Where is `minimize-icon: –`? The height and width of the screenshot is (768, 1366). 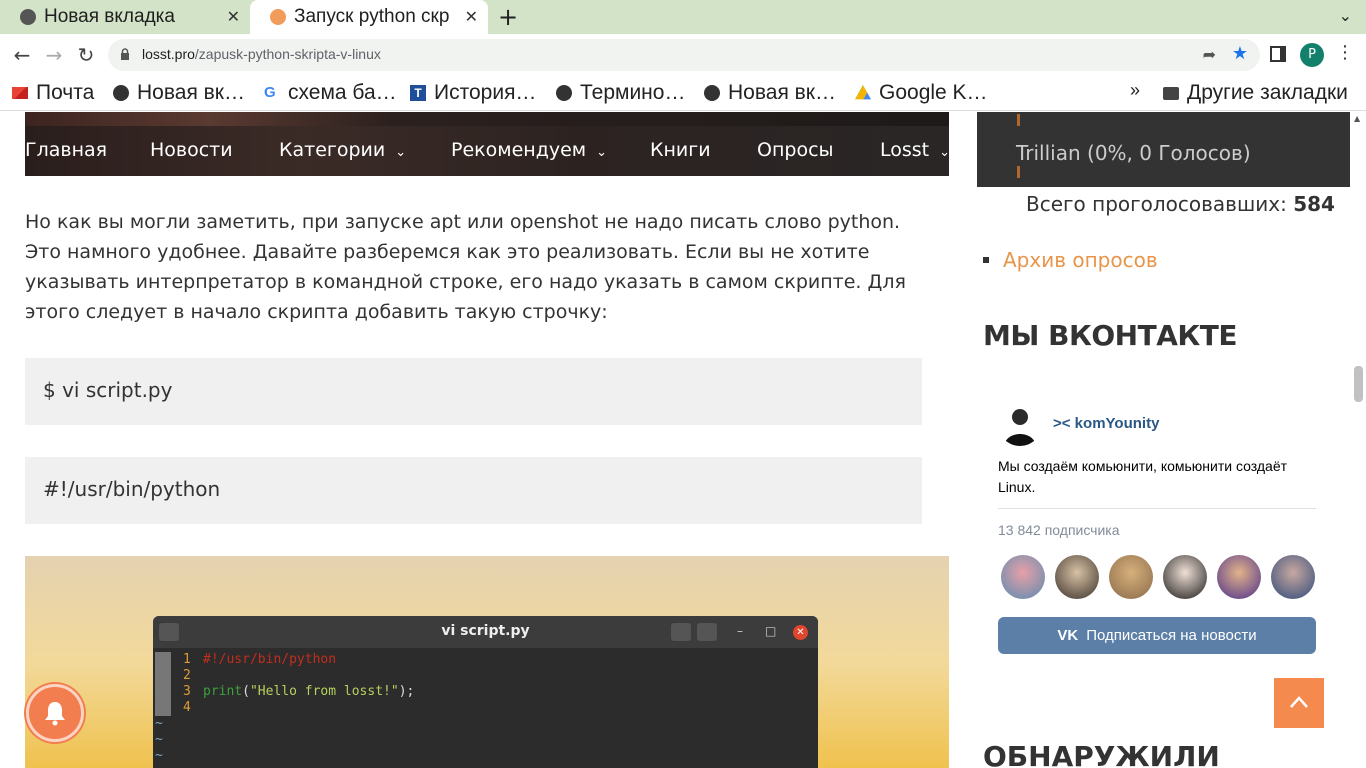 minimize-icon: – is located at coordinates (740, 631).